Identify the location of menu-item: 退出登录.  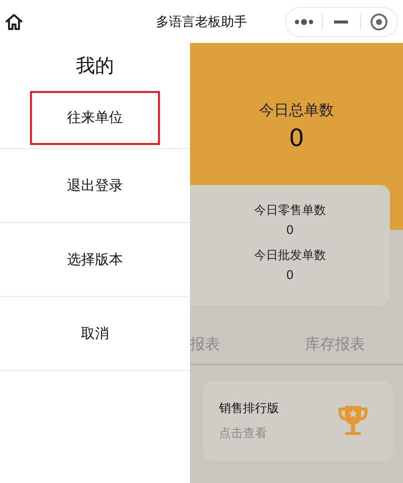
(95, 185).